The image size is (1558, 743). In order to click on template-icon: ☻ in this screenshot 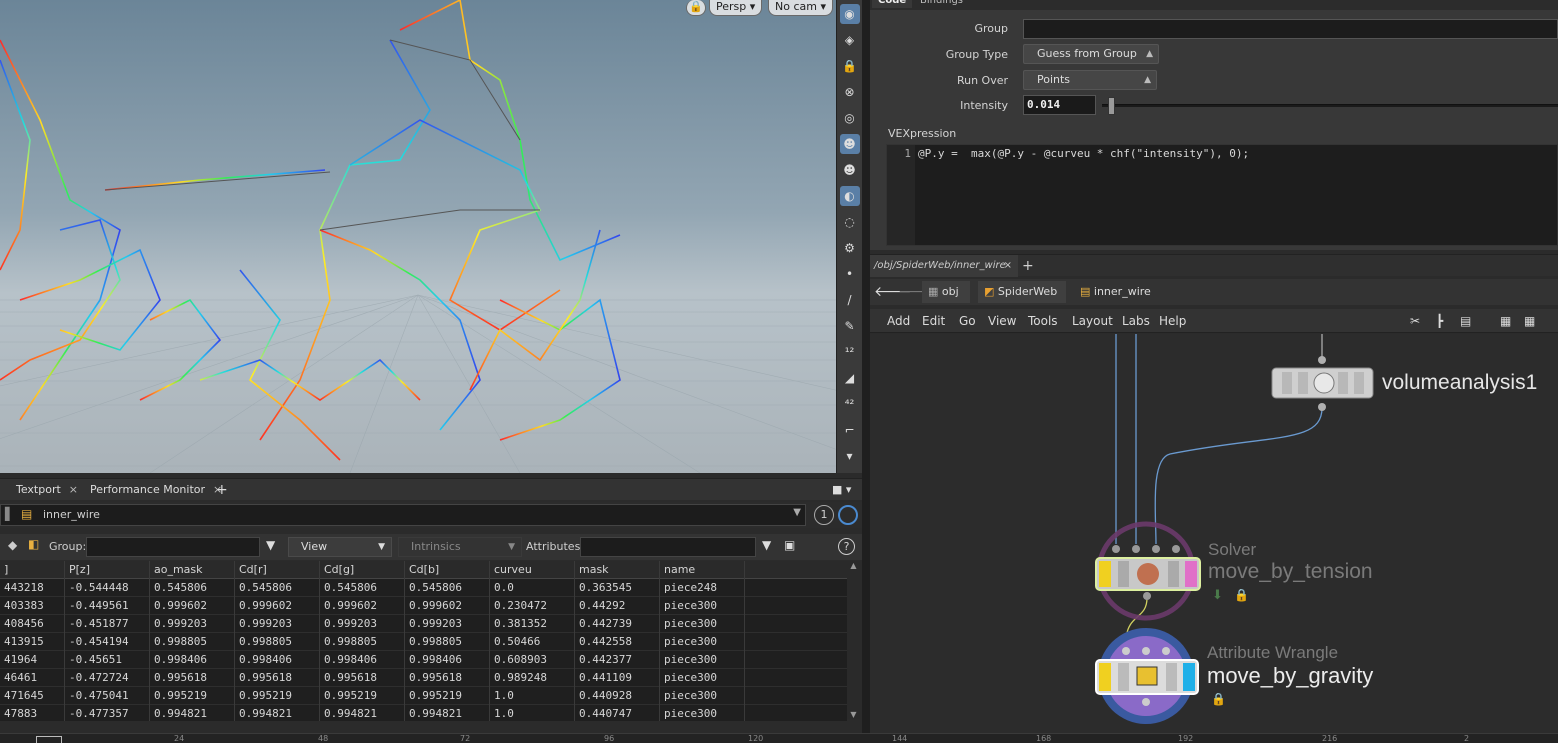, I will do `click(850, 170)`.